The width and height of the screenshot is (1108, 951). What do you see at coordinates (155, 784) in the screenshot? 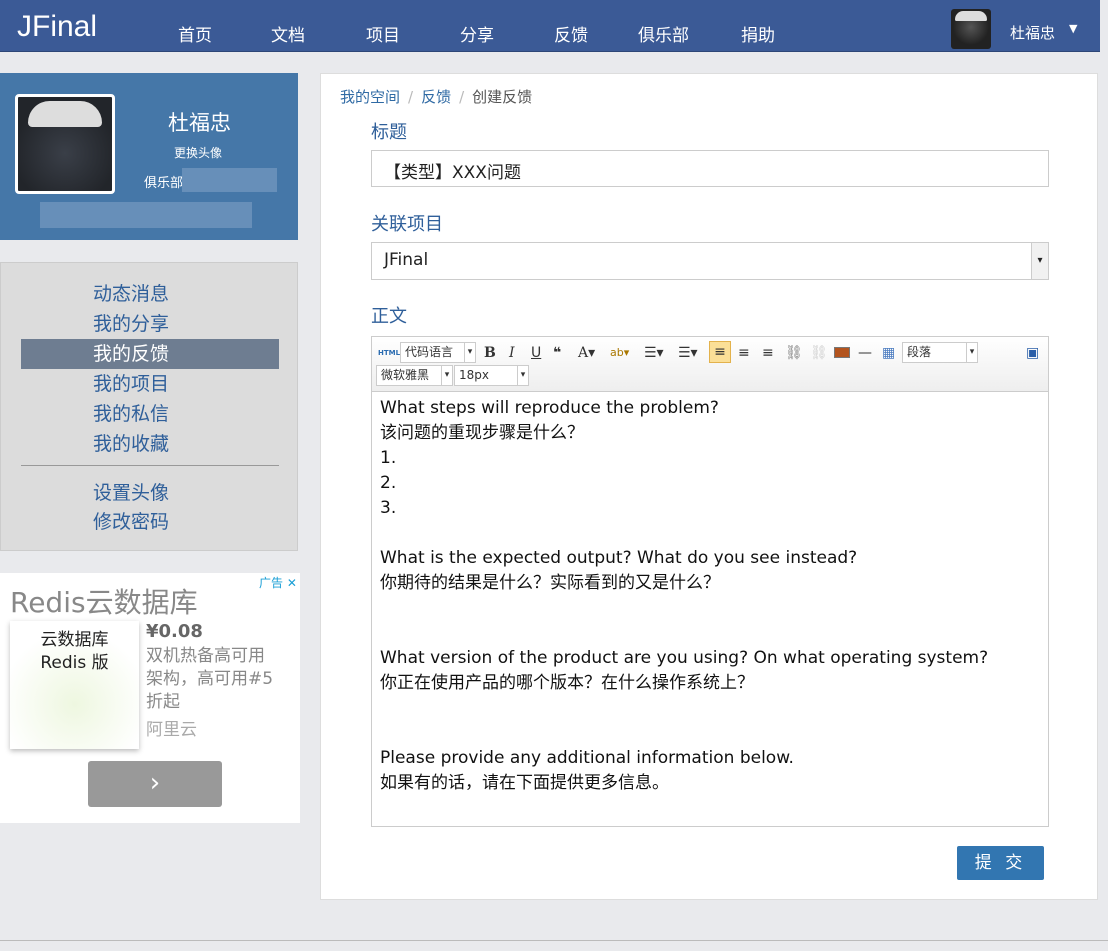
I see `chevron-right-icon: ›` at bounding box center [155, 784].